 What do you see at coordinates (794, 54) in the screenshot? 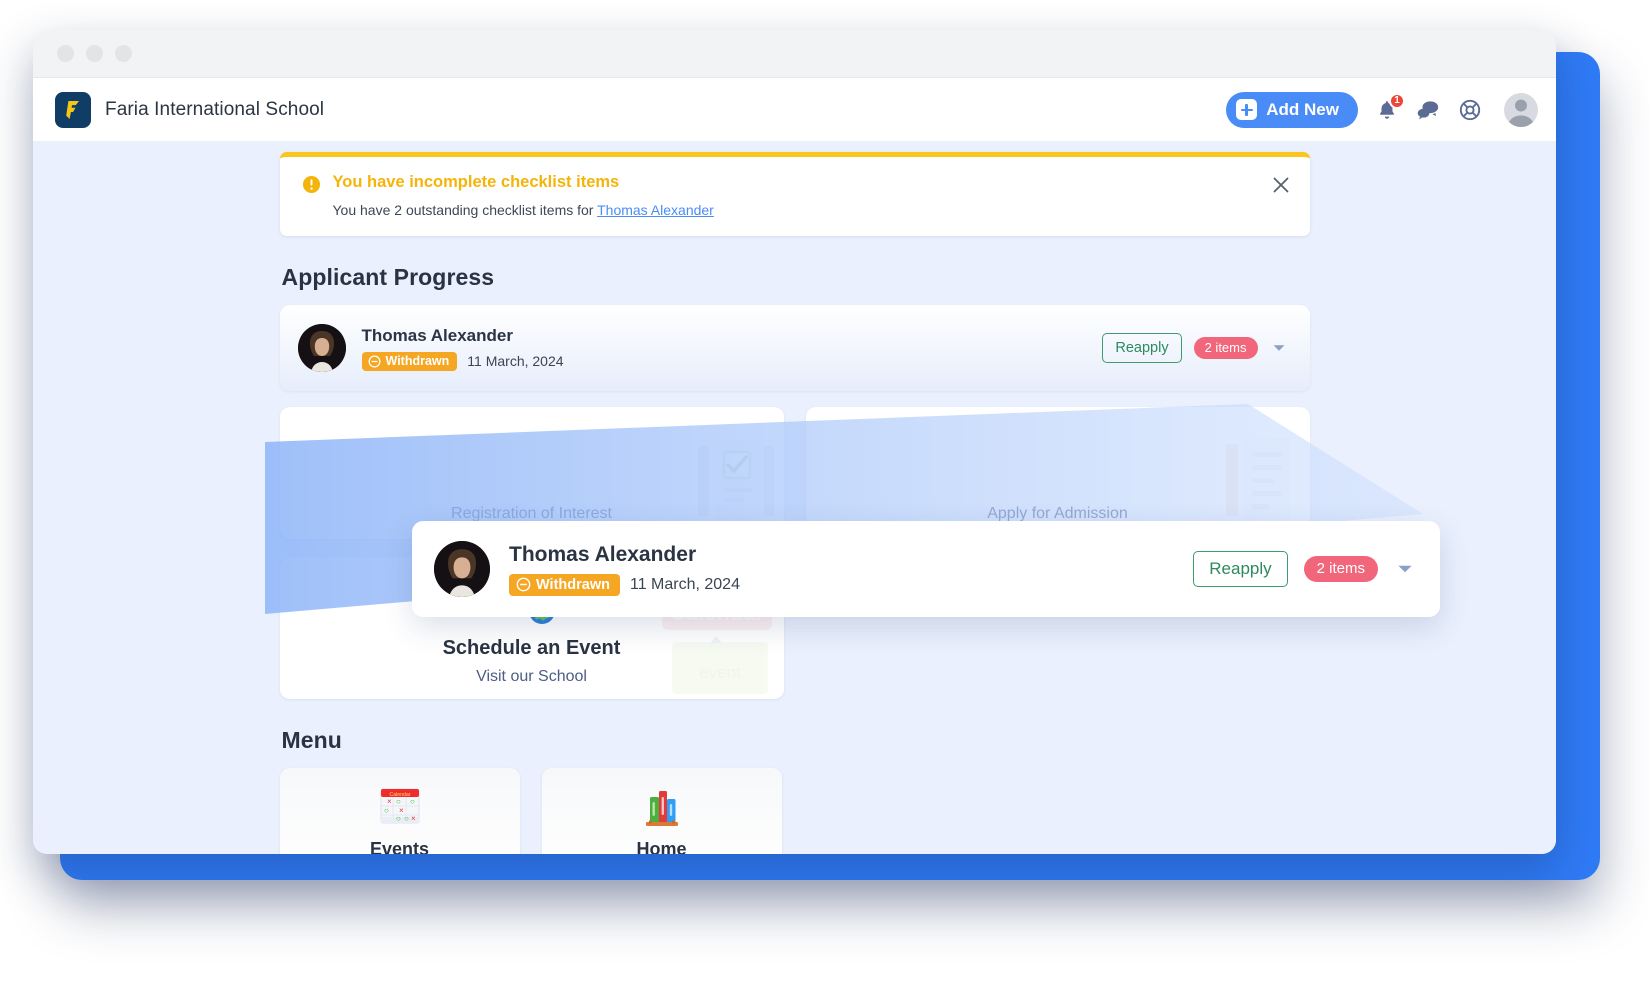
I see `window-titlebar` at bounding box center [794, 54].